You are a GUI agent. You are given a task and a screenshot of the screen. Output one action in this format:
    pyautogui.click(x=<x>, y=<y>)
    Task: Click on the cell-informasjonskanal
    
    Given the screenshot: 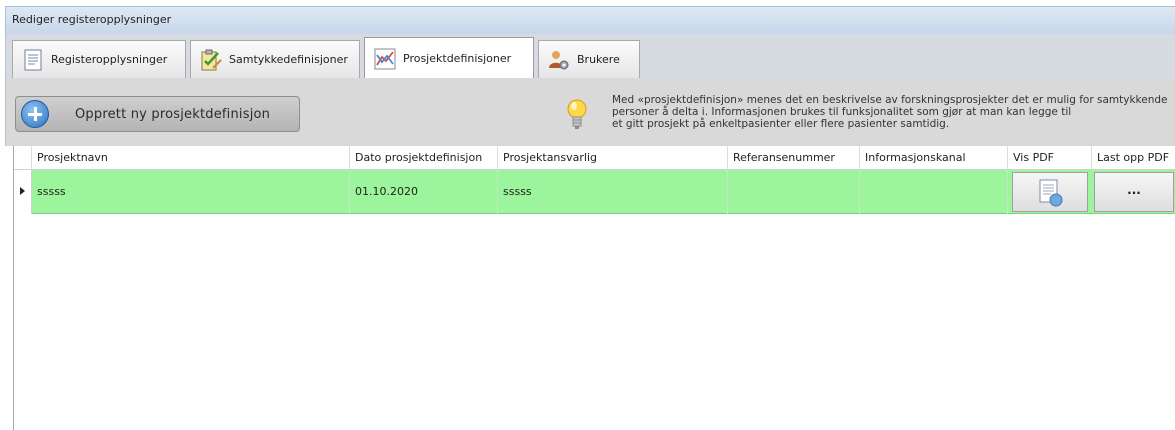 What is the action you would take?
    pyautogui.click(x=934, y=192)
    